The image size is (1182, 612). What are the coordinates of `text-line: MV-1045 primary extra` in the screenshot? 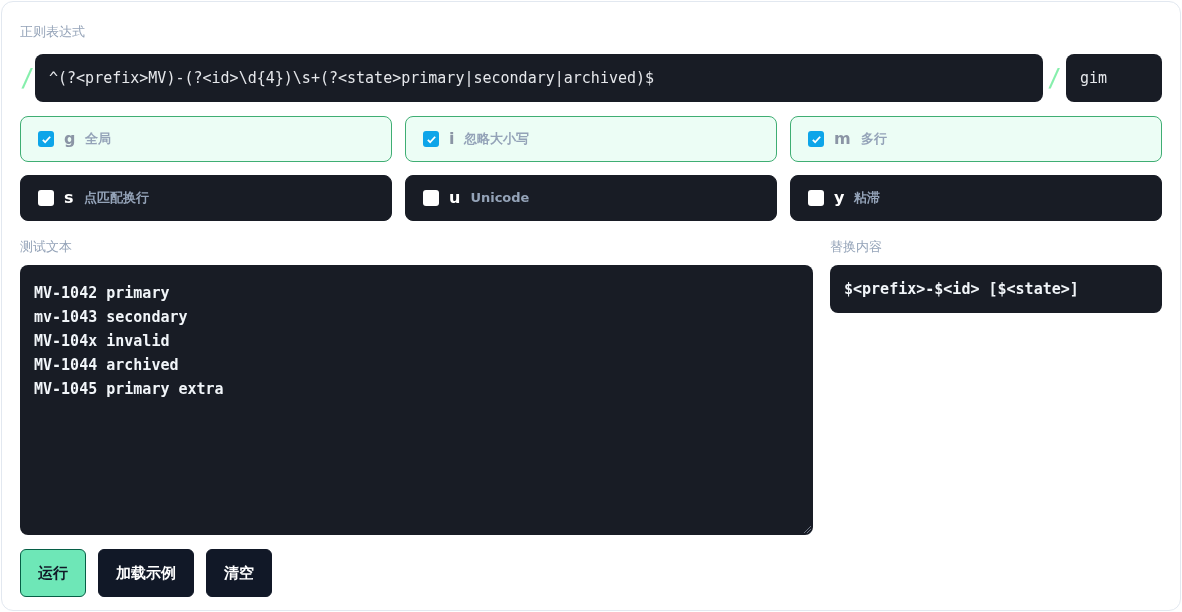 It's located at (129, 389).